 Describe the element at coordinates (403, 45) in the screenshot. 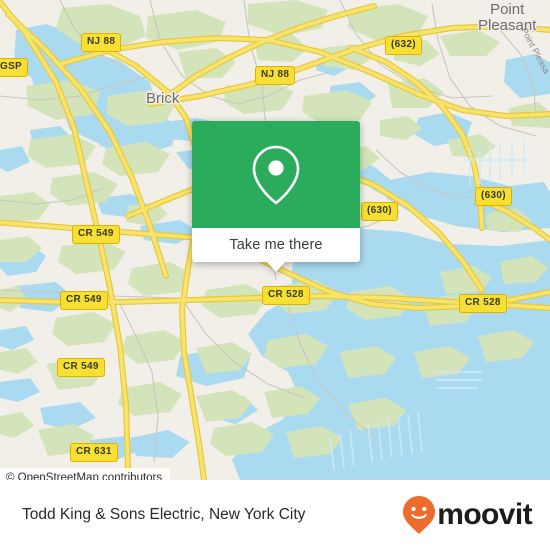

I see `shield-632: (632)` at that location.